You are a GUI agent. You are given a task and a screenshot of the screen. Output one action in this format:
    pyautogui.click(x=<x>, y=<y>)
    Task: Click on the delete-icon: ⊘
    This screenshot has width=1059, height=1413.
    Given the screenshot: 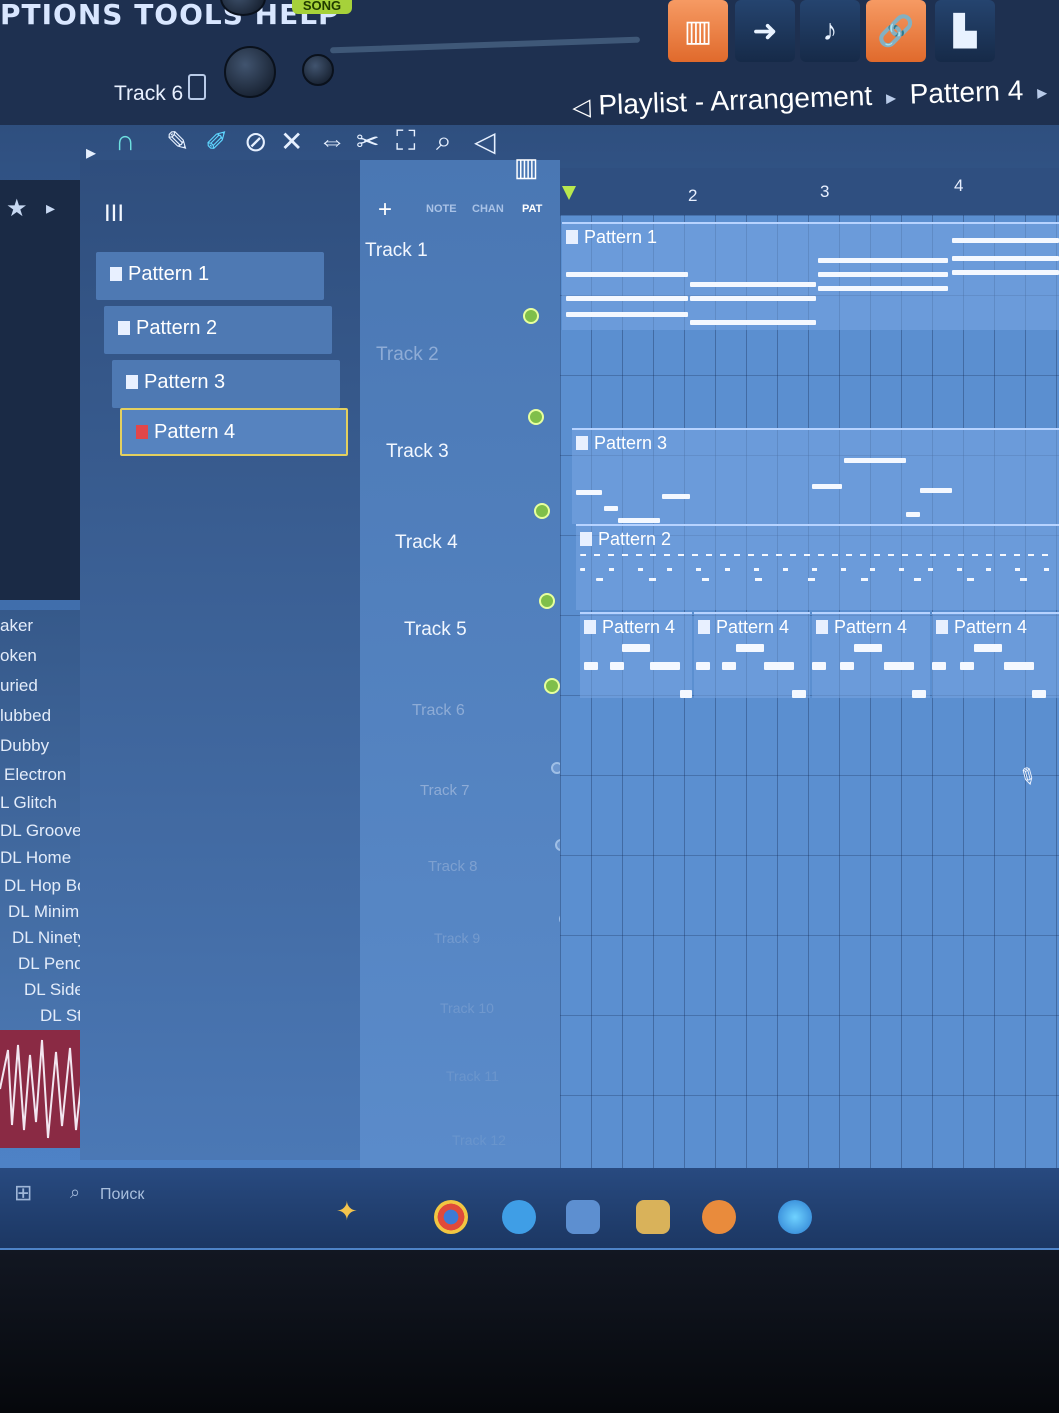 What is the action you would take?
    pyautogui.click(x=255, y=141)
    